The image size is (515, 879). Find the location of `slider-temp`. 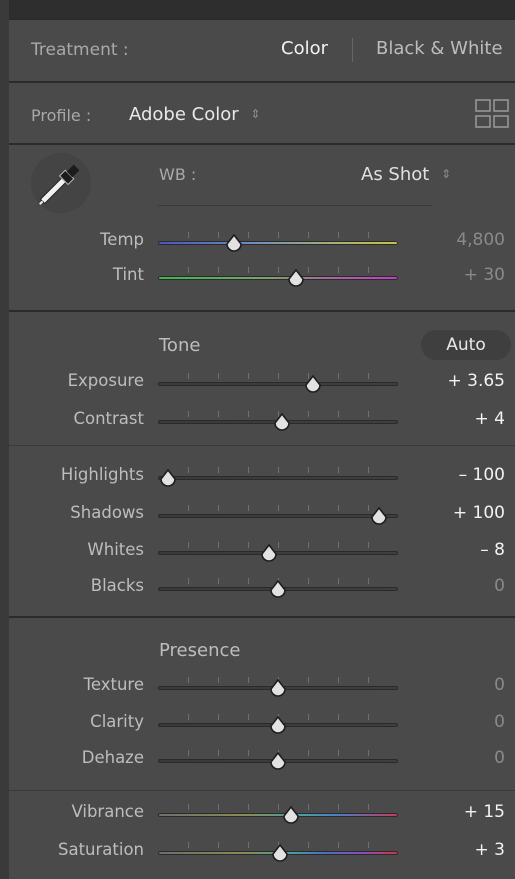

slider-temp is located at coordinates (278, 243).